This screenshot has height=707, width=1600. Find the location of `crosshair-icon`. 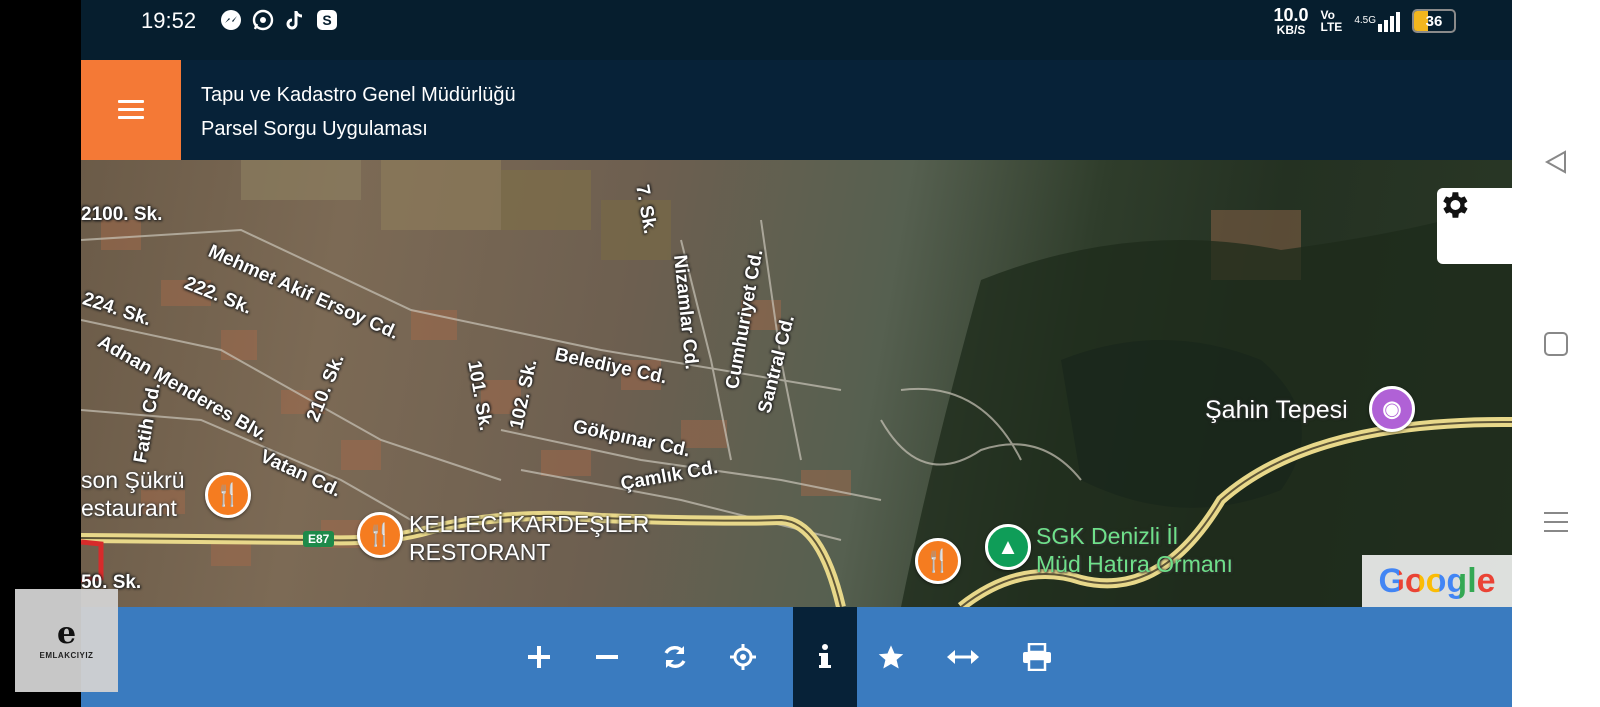

crosshair-icon is located at coordinates (743, 657).